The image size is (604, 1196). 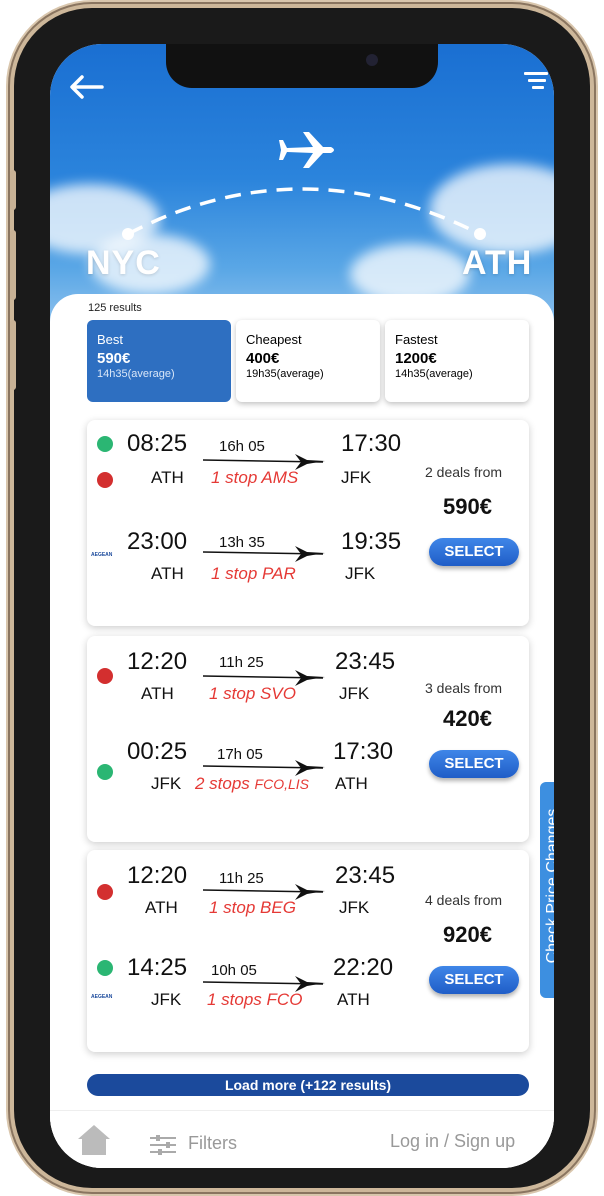 What do you see at coordinates (467, 934) in the screenshot?
I see `deal-price: 920€` at bounding box center [467, 934].